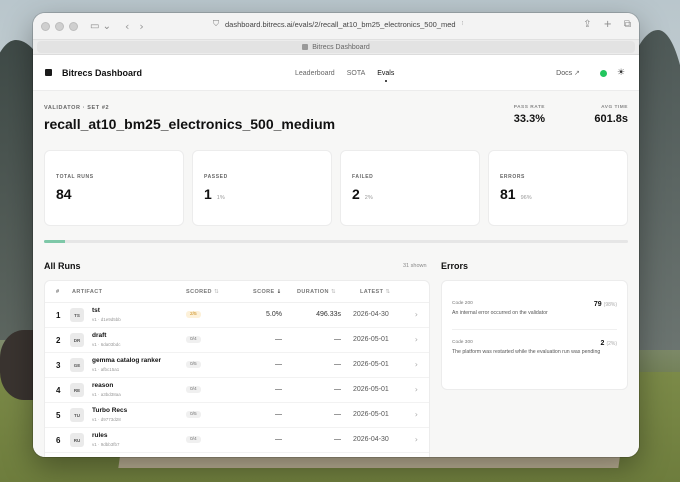 The height and width of the screenshot is (482, 680). What do you see at coordinates (371, 364) in the screenshot?
I see `latest-date: 2026-05-01` at bounding box center [371, 364].